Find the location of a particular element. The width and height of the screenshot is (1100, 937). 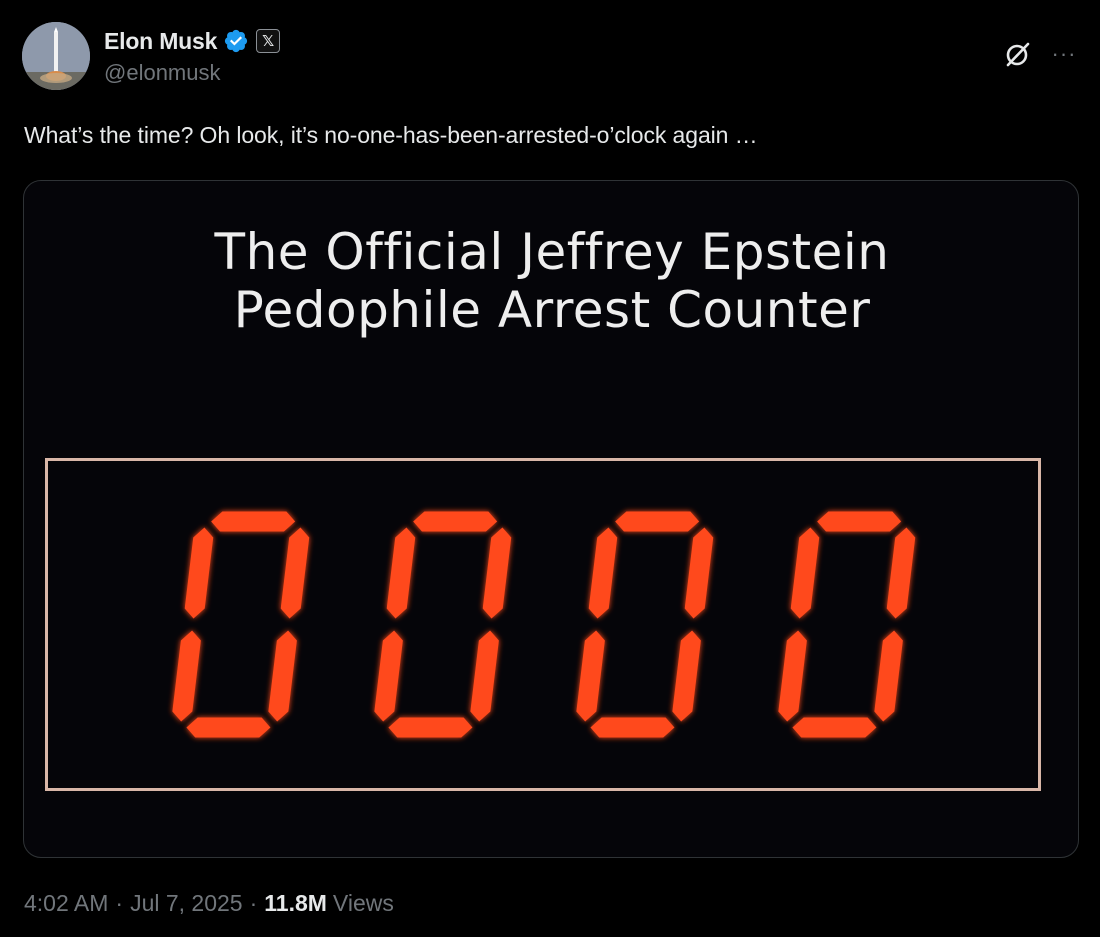

grok-icon is located at coordinates (1018, 54).